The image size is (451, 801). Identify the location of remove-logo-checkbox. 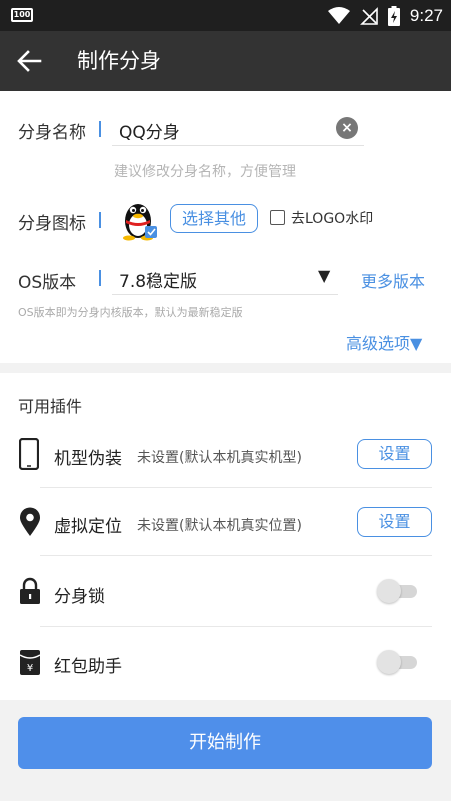
(277, 217).